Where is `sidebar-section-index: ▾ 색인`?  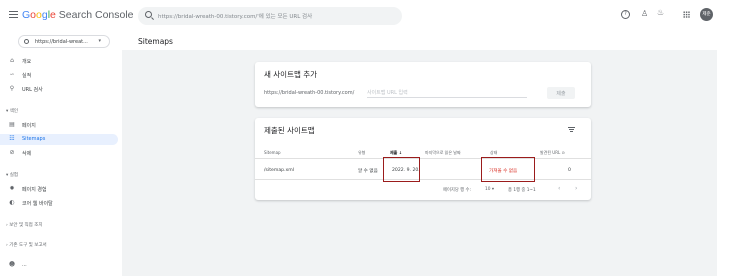
sidebar-section-index: ▾ 색인 is located at coordinates (12, 111).